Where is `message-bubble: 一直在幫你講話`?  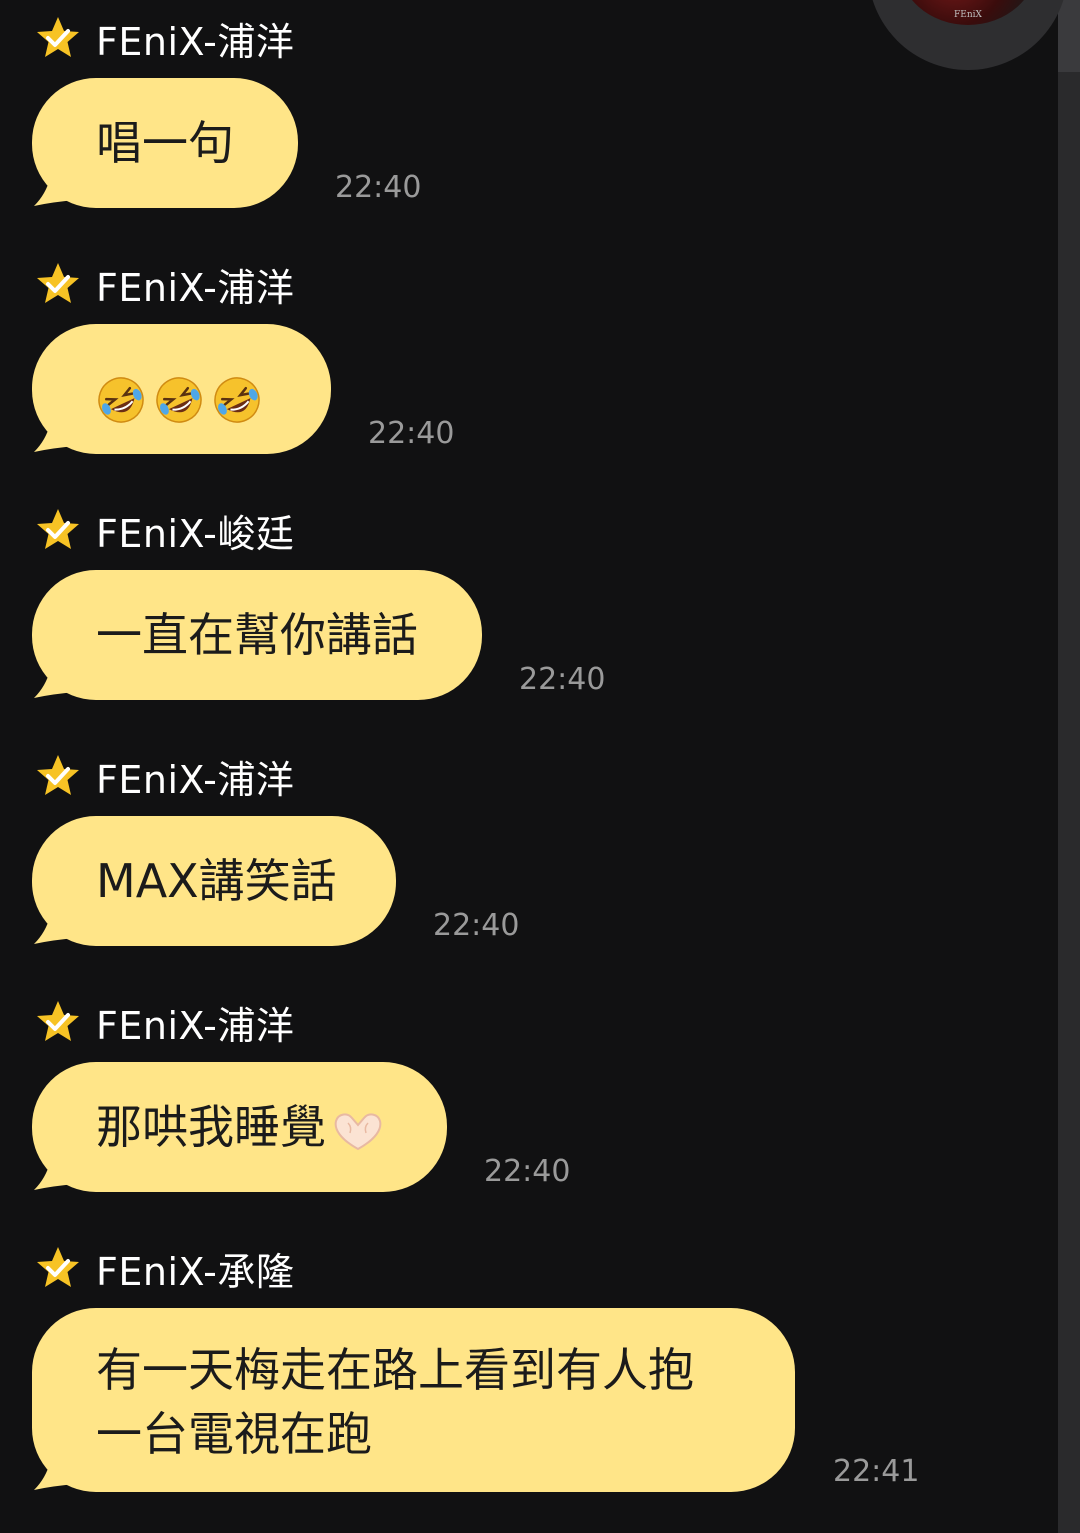
message-bubble: 一直在幫你講話 is located at coordinates (257, 635).